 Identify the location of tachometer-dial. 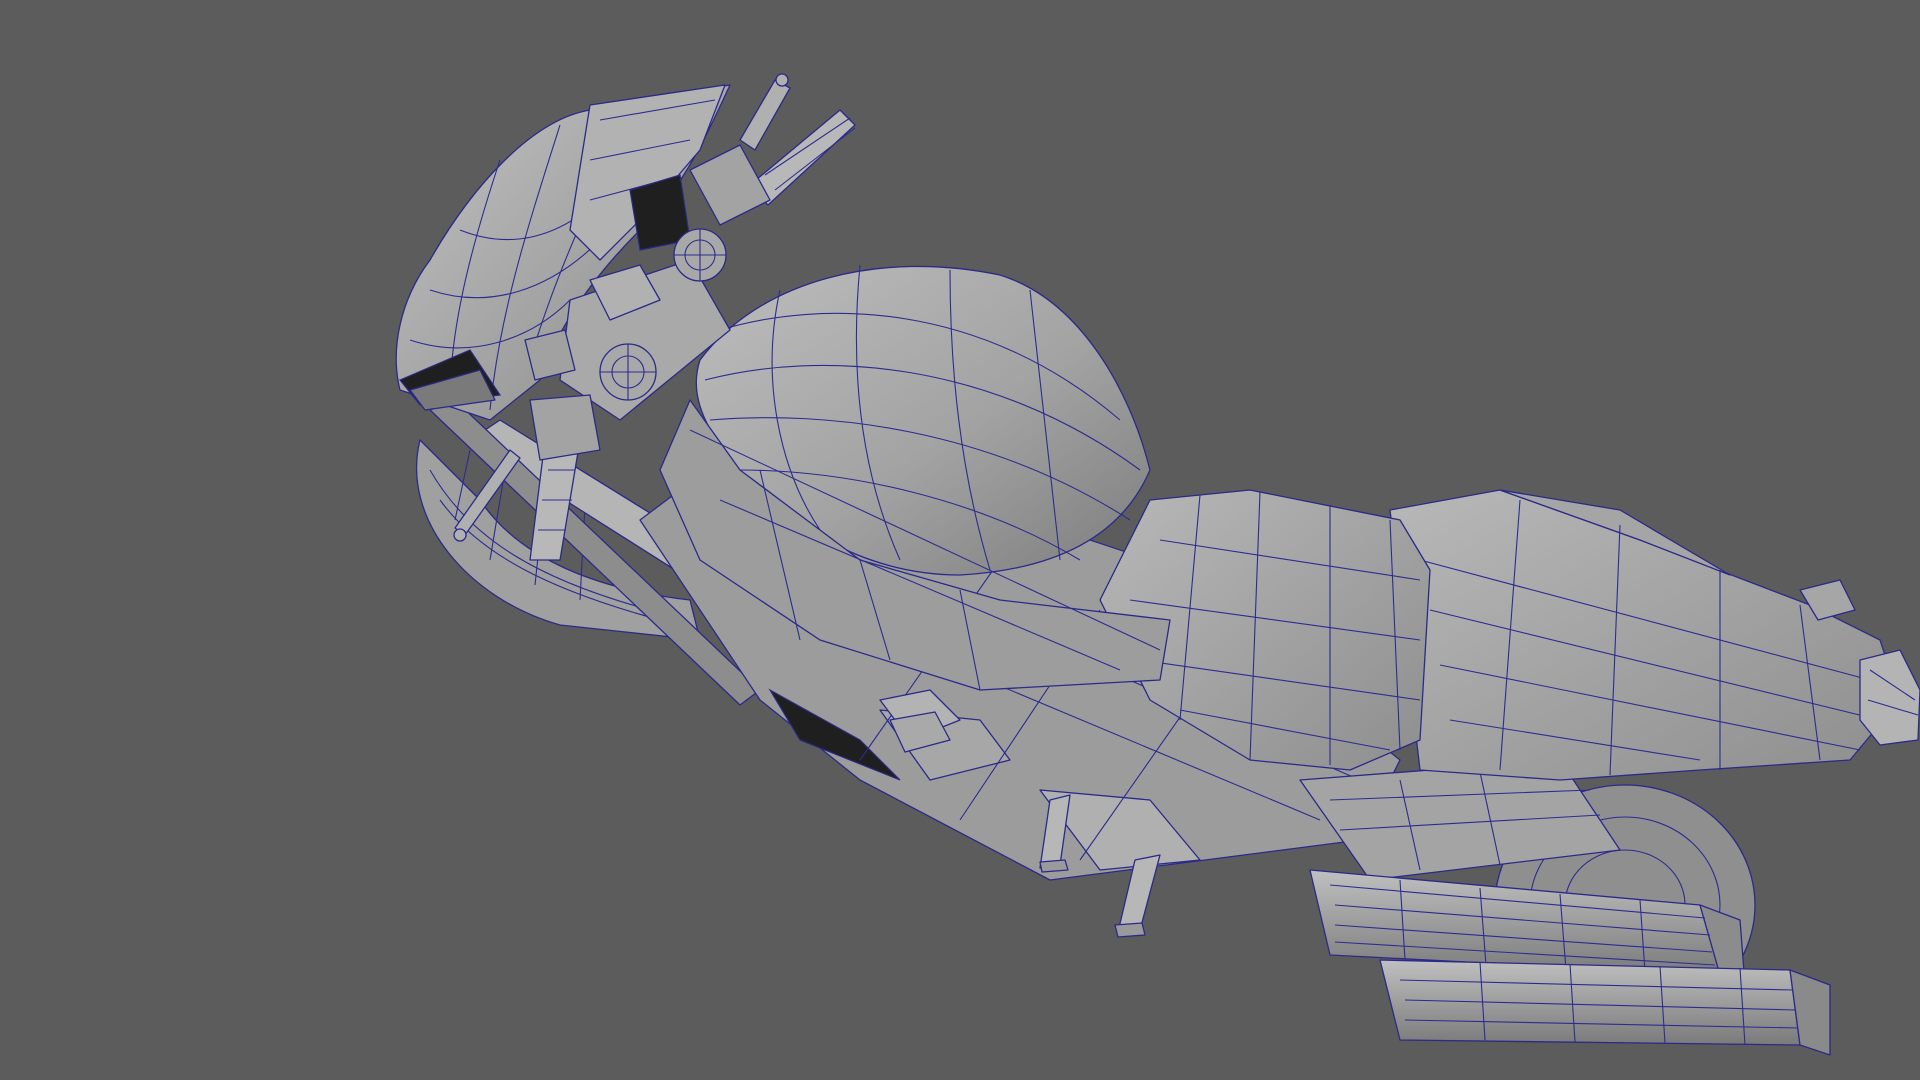
(628, 372).